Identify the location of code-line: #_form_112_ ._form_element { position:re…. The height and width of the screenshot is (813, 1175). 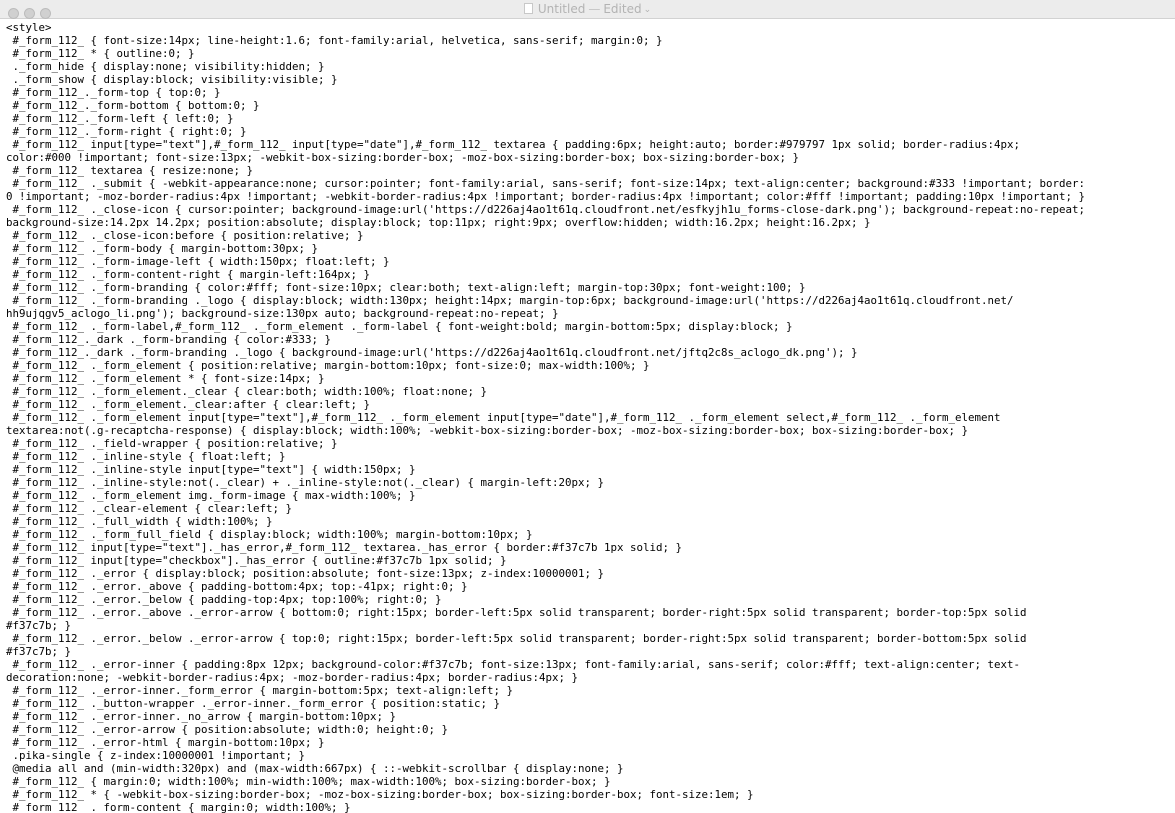
(328, 365).